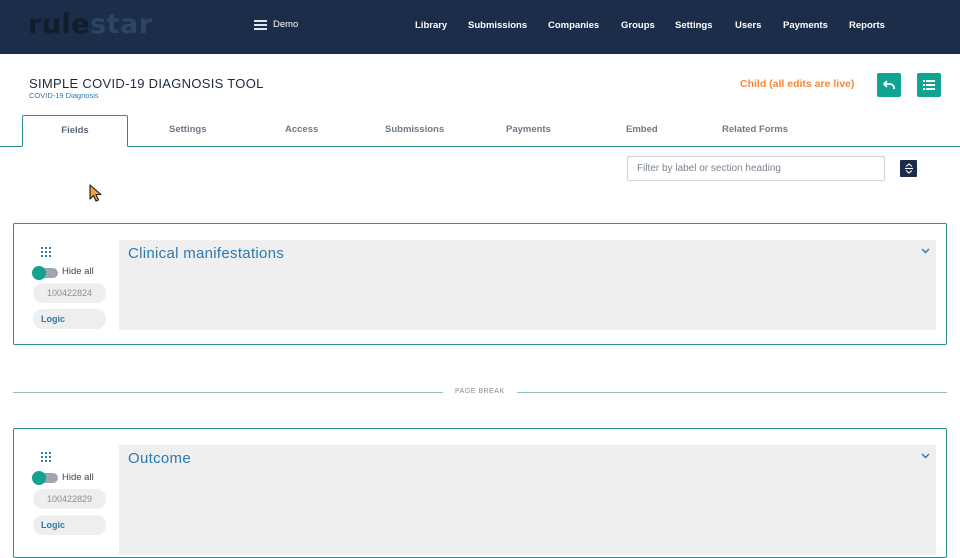  Describe the element at coordinates (228, 392) in the screenshot. I see `page-break-line-left` at that location.